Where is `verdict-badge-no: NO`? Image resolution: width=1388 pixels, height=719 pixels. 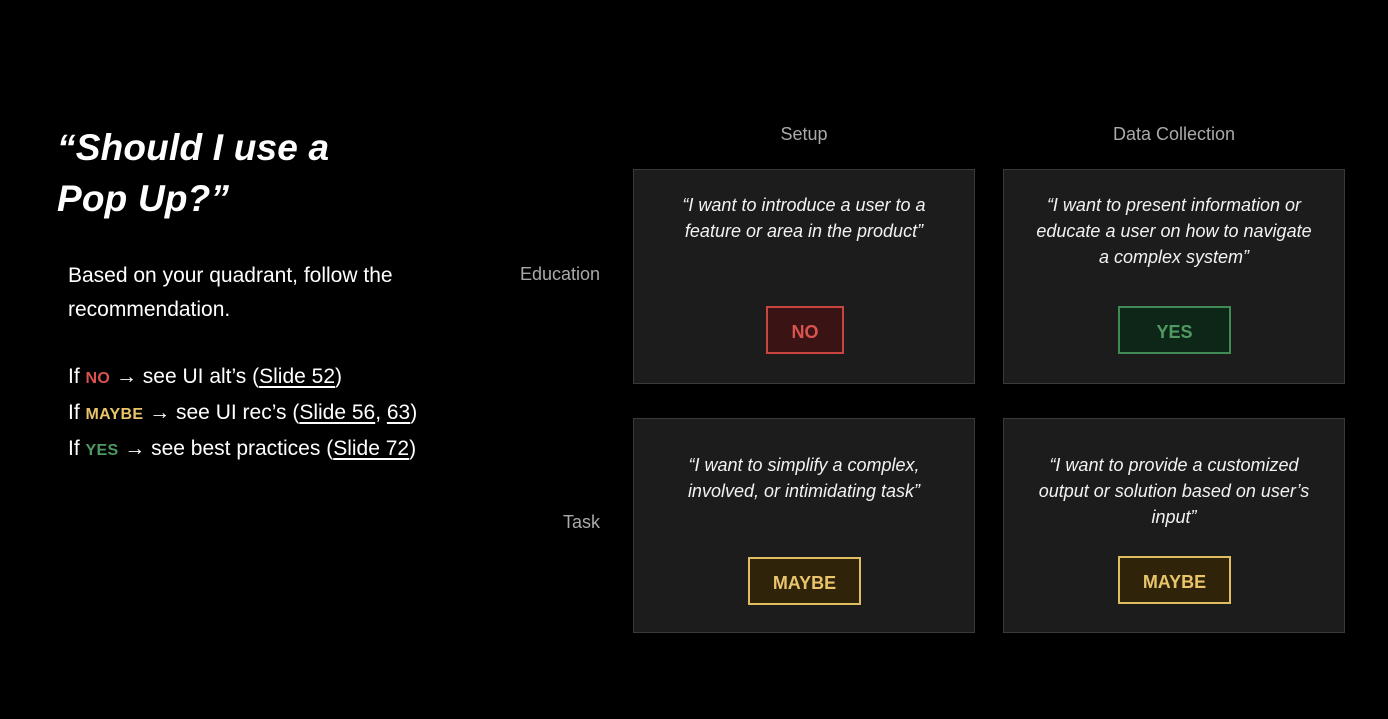
verdict-badge-no: NO is located at coordinates (805, 330).